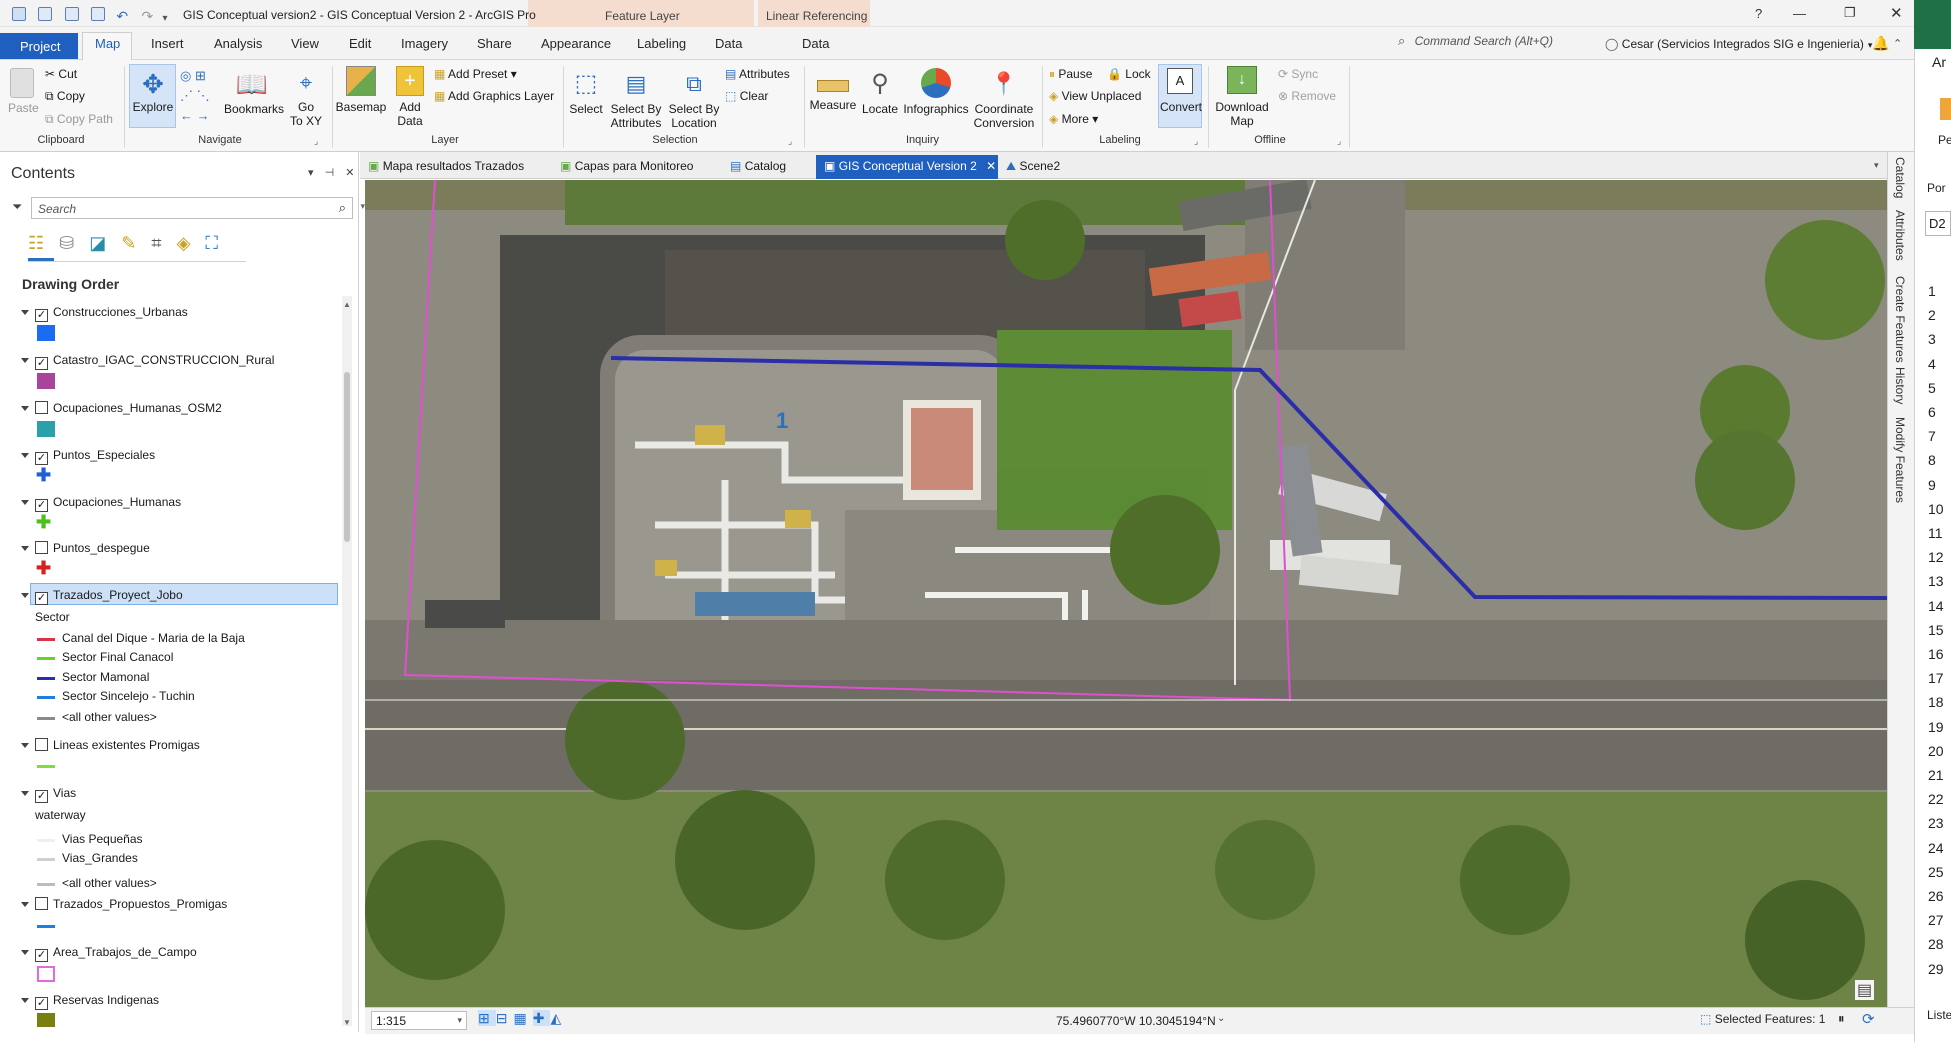  Describe the element at coordinates (880, 91) in the screenshot. I see `locate-button: ⚲ Locate` at that location.